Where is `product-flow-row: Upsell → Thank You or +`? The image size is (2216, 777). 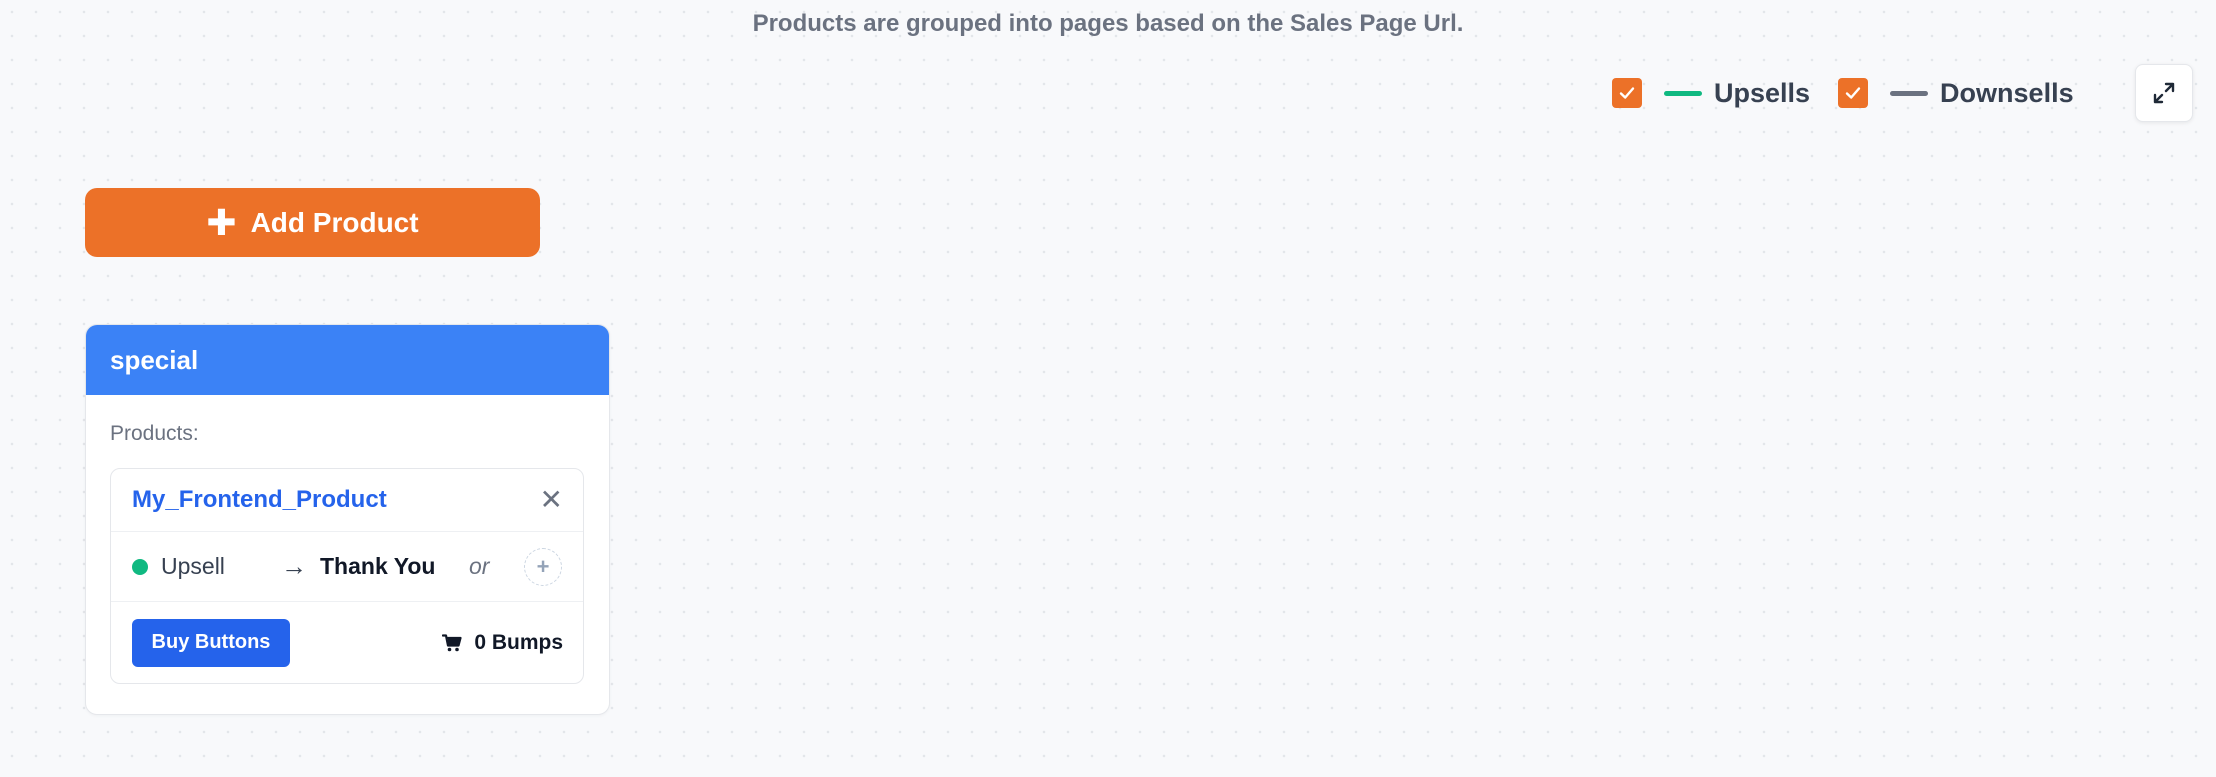
product-flow-row: Upsell → Thank You or + is located at coordinates (347, 567).